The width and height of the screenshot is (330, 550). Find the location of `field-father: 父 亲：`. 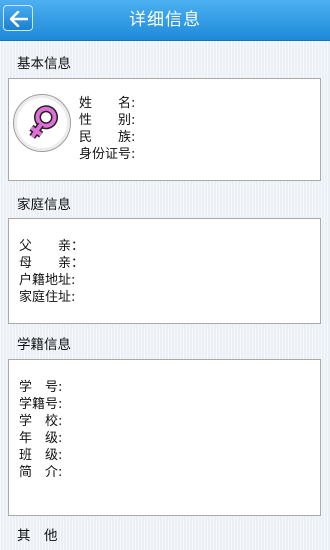

field-father: 父 亲： is located at coordinates (51, 247).